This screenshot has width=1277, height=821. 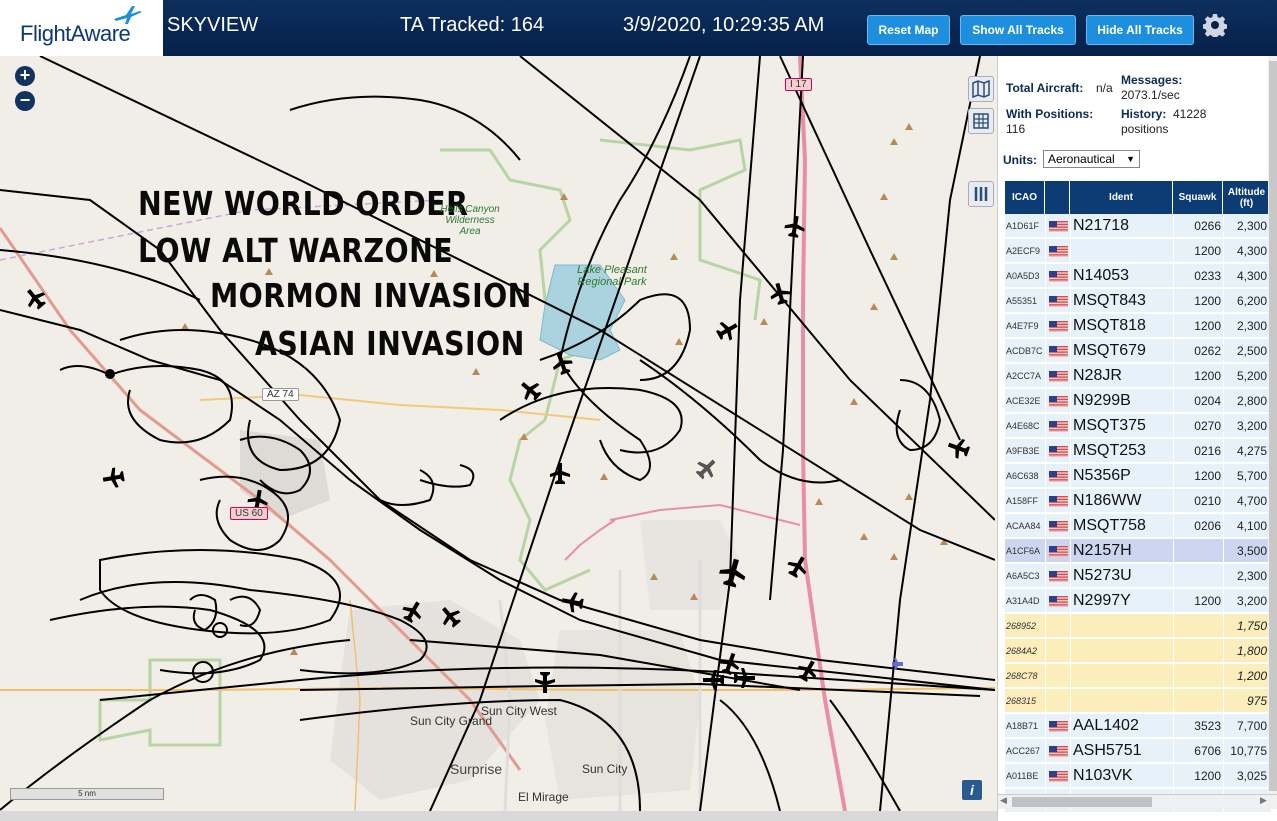 What do you see at coordinates (371, 295) in the screenshot?
I see `overlay-line-3: MORMON INVASION` at bounding box center [371, 295].